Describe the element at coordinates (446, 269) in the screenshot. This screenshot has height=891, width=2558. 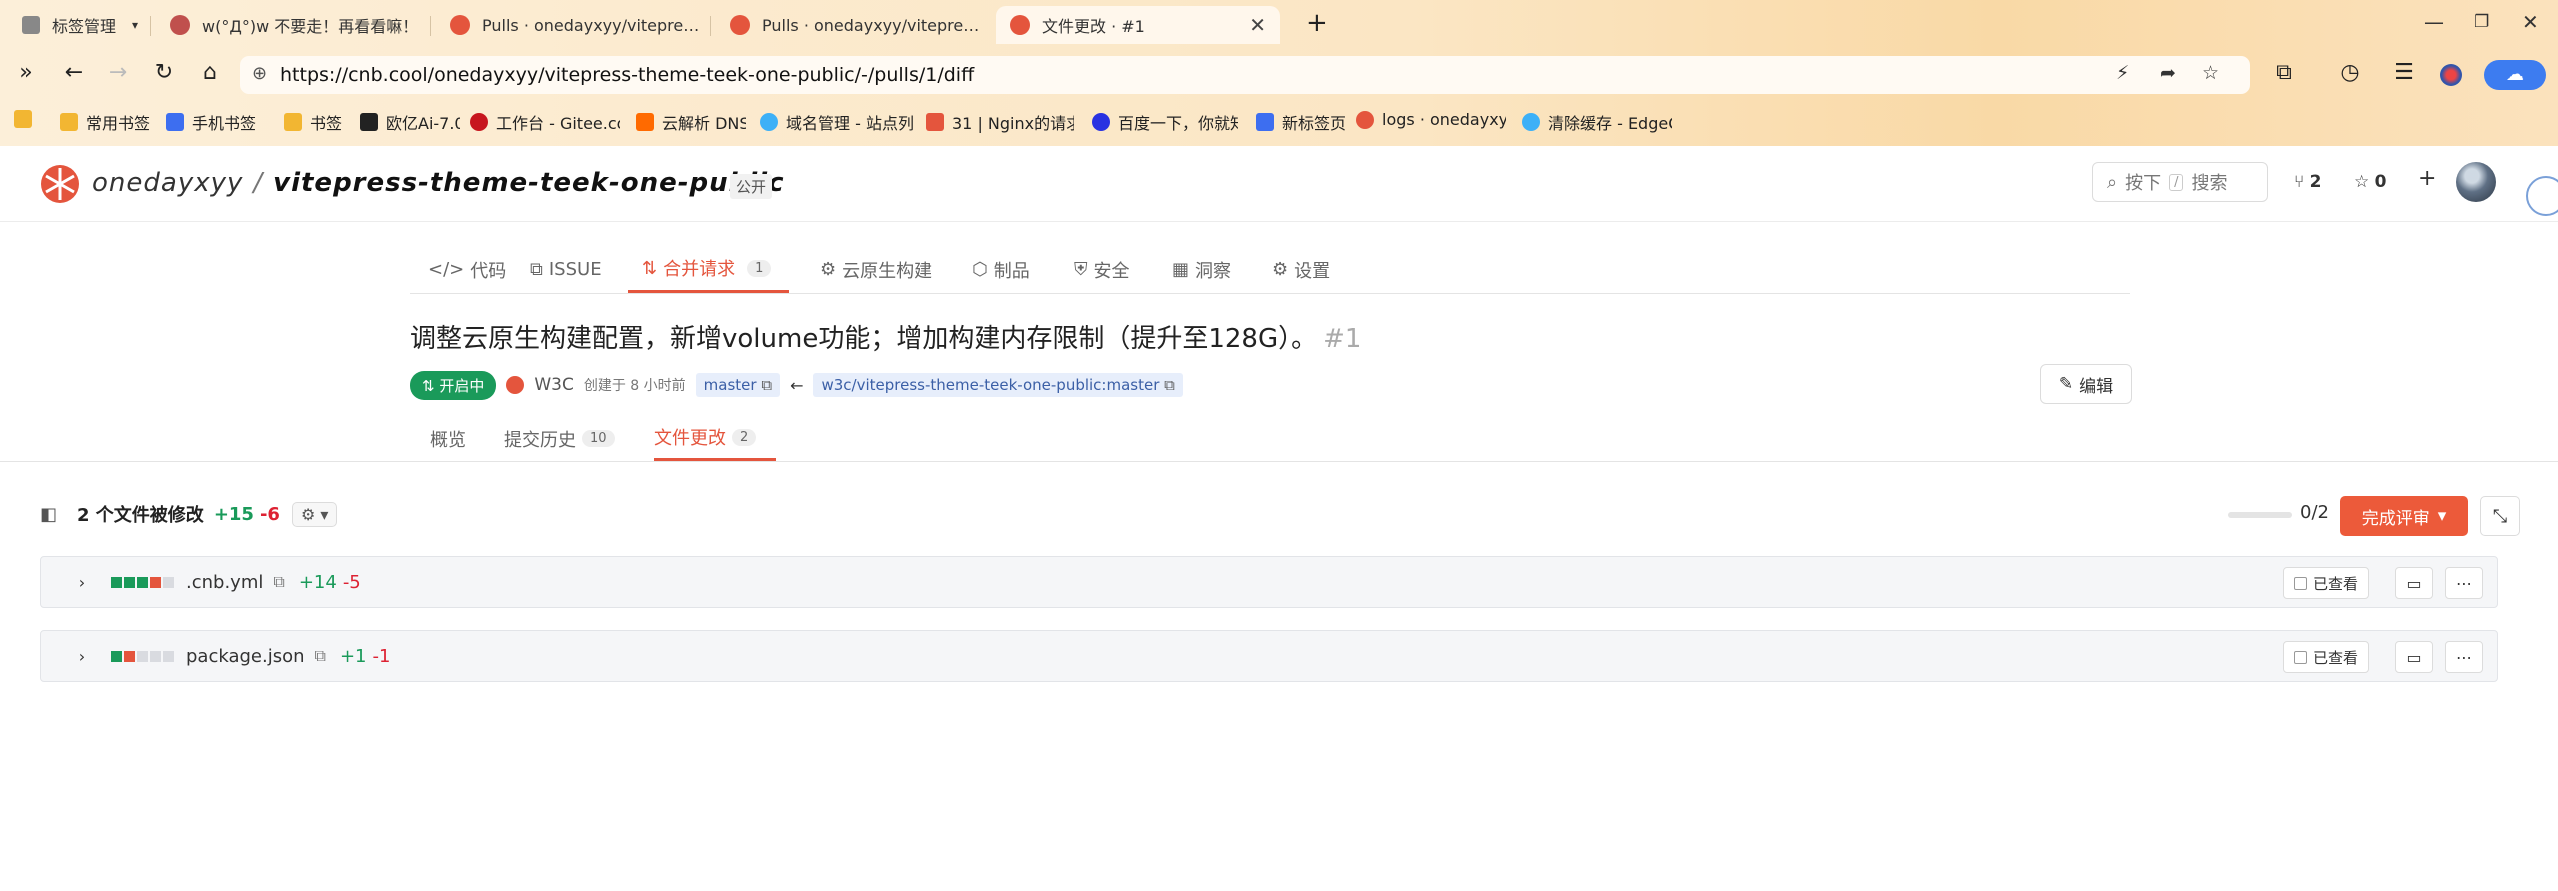
I see `code-icon: </>` at that location.